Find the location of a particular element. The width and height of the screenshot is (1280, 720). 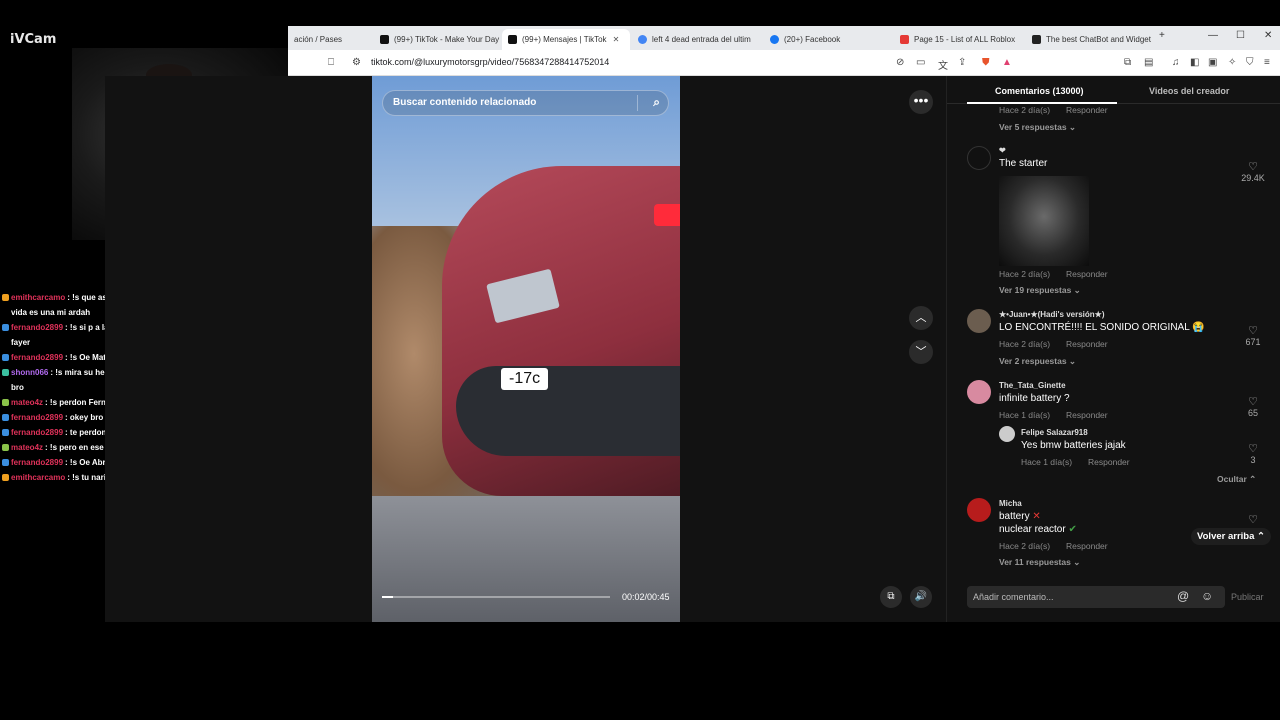

rewards-icon: ▲ is located at coordinates (1007, 62).